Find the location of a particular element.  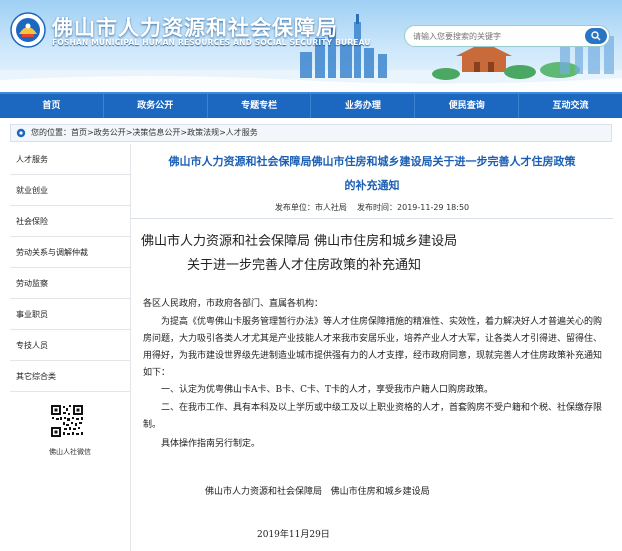

bureau-emblem-icon is located at coordinates (28, 30).